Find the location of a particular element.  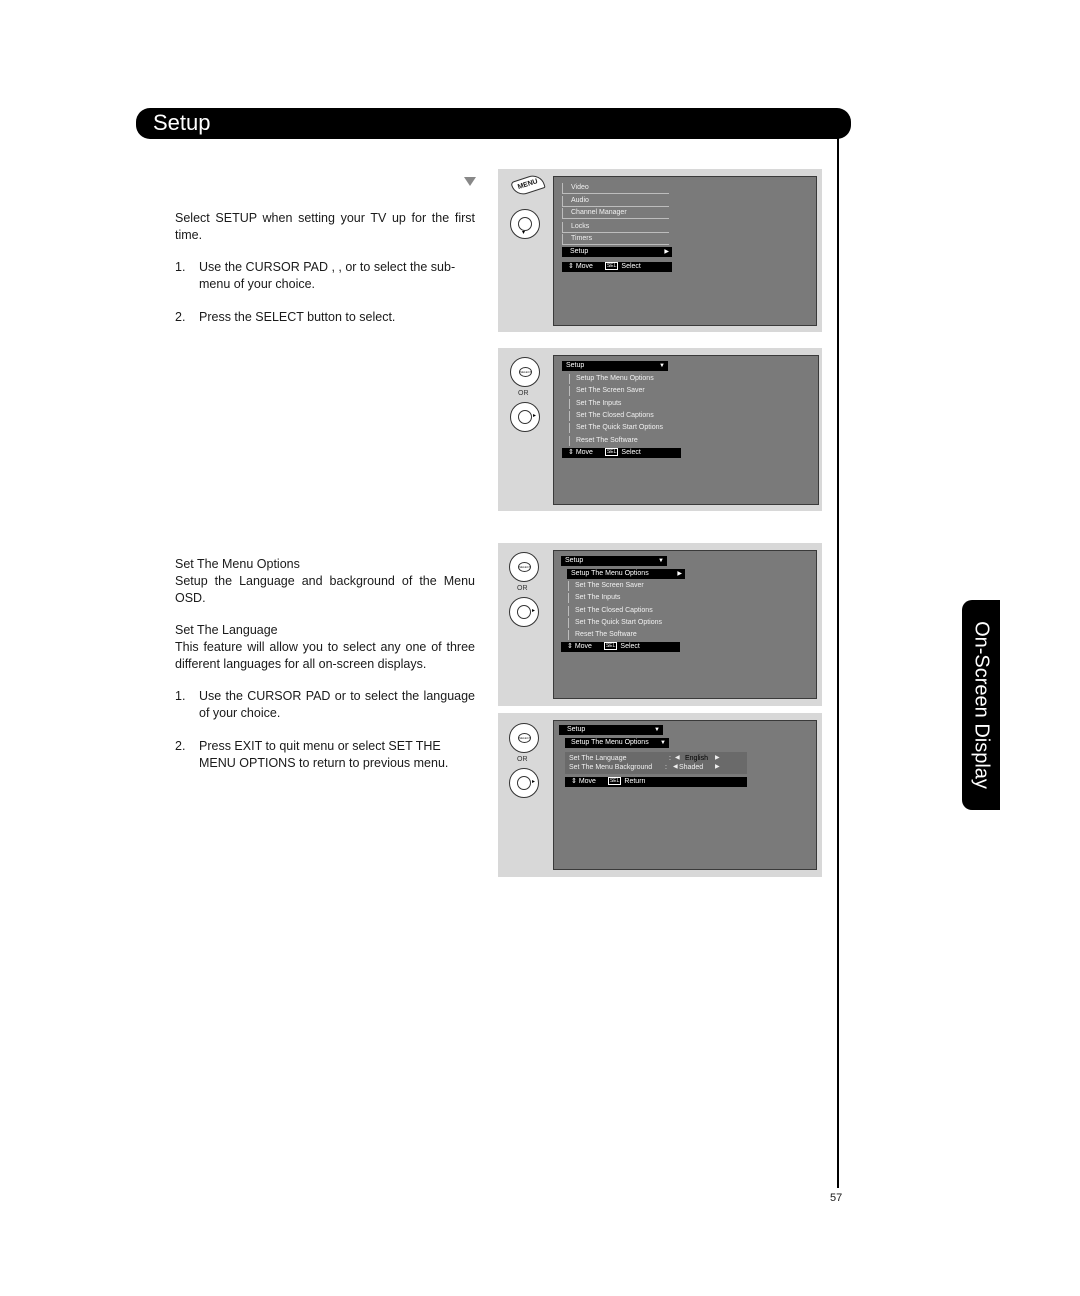

menu-subtitle-label: Setup The Menu Options is located at coordinates (610, 742).